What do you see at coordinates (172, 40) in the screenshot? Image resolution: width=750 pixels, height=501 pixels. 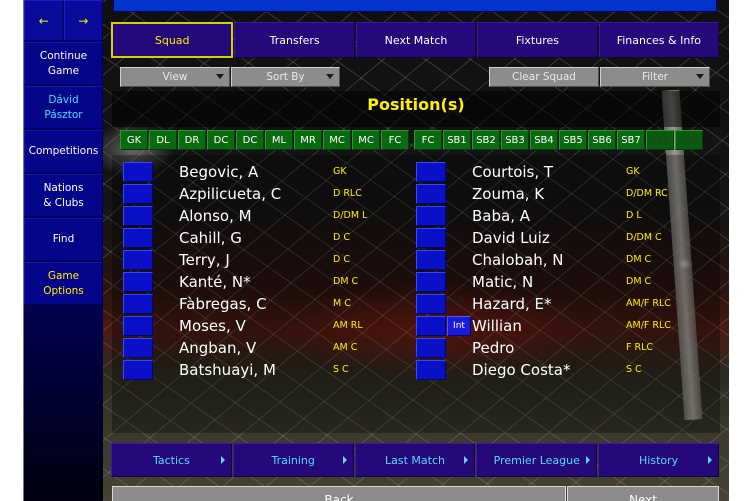 I see `tab-squad: Squad` at bounding box center [172, 40].